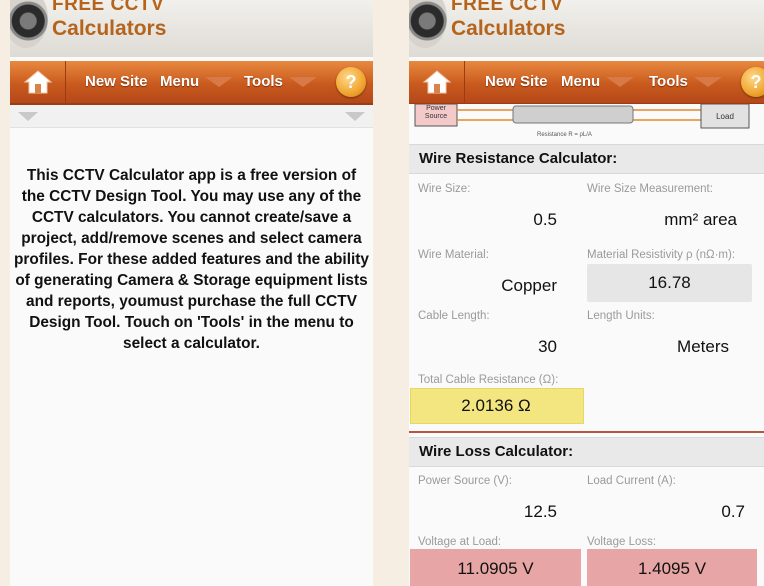  I want to click on wire-loss-heading: Wire Loss Calculator:, so click(586, 452).